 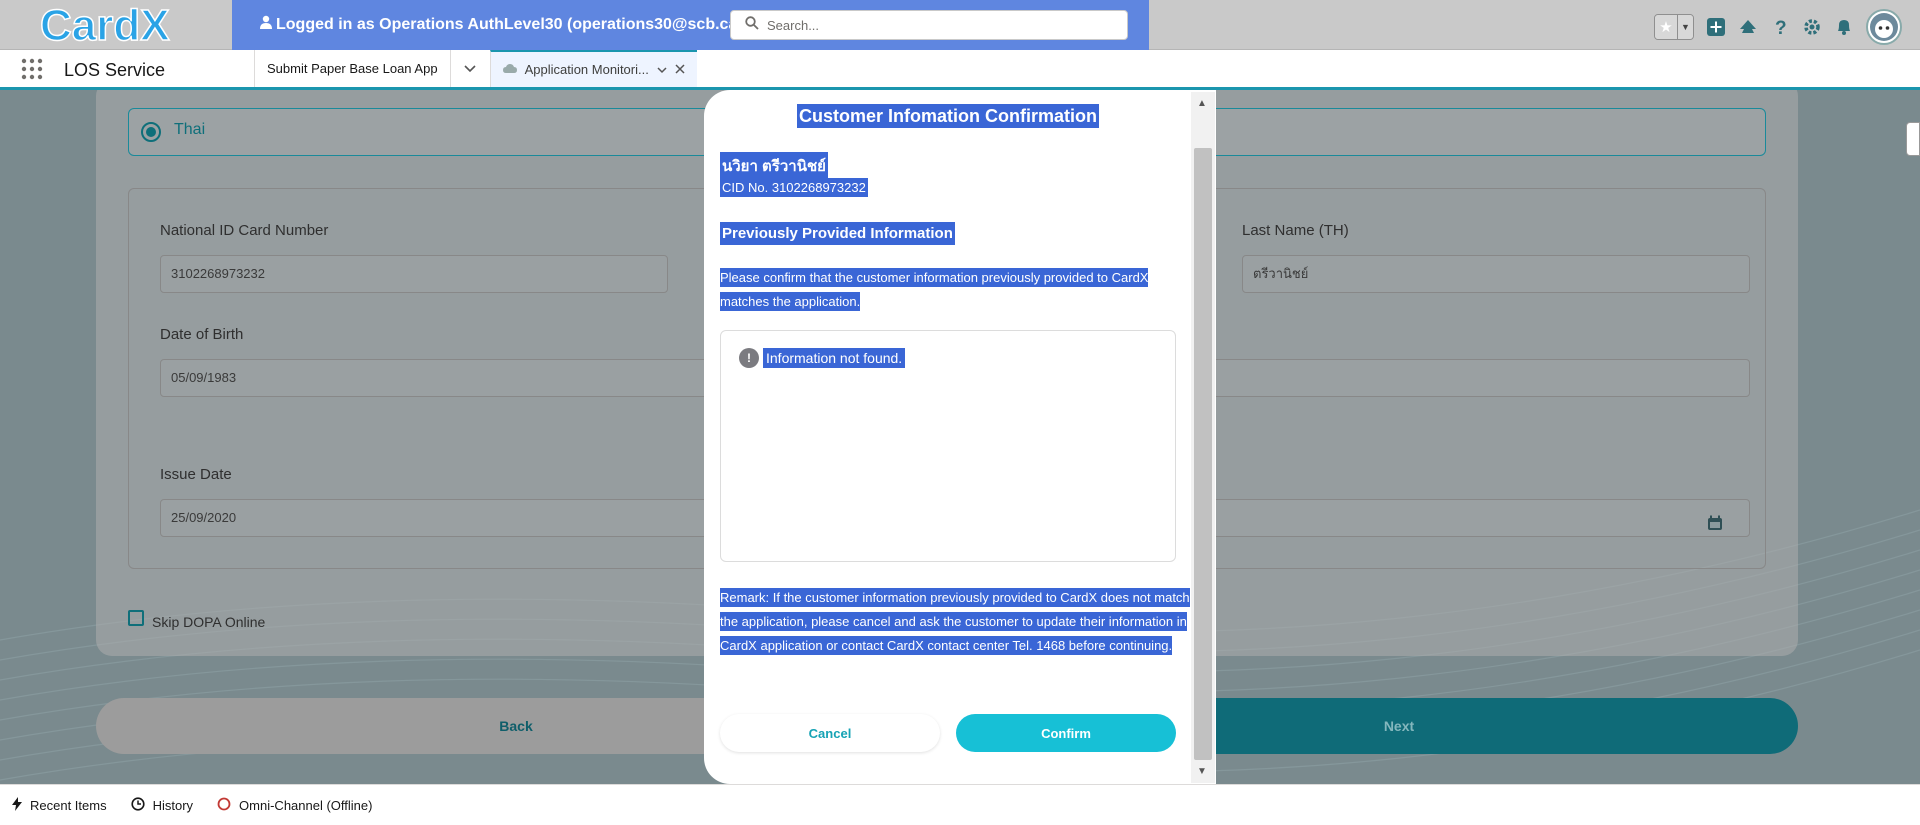 I want to click on user-icon, so click(x=266, y=25).